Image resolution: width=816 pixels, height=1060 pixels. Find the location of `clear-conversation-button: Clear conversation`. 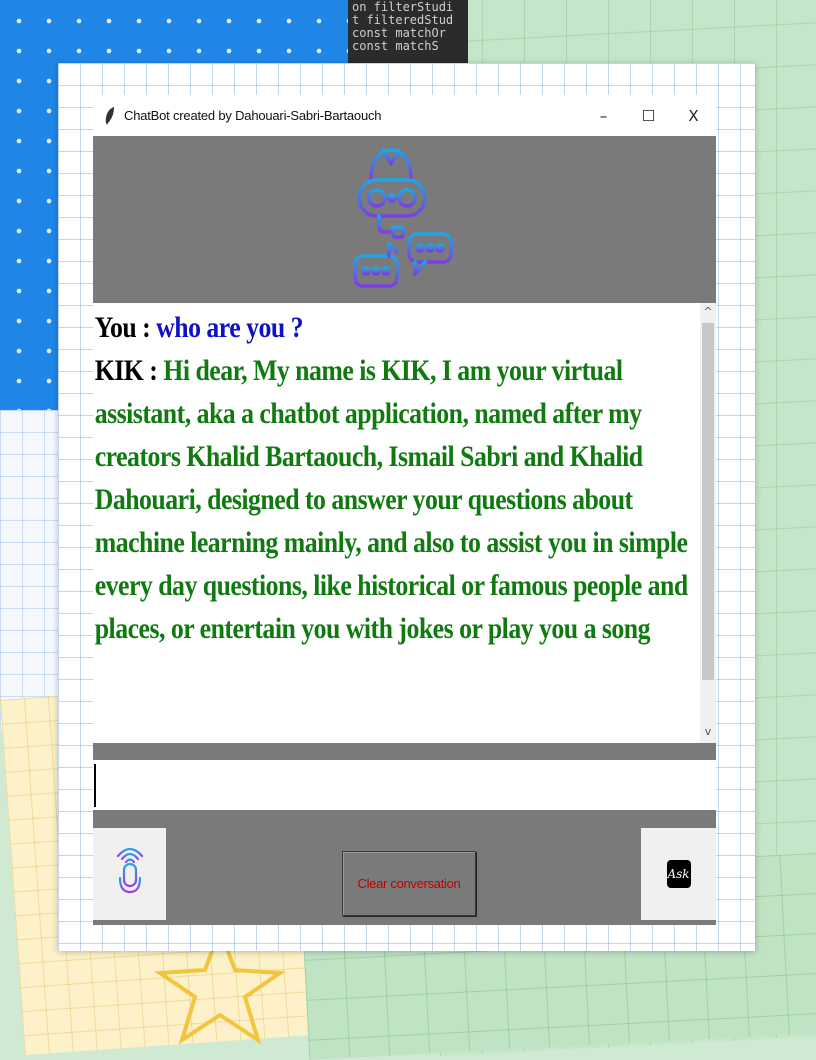

clear-conversation-button: Clear conversation is located at coordinates (409, 883).